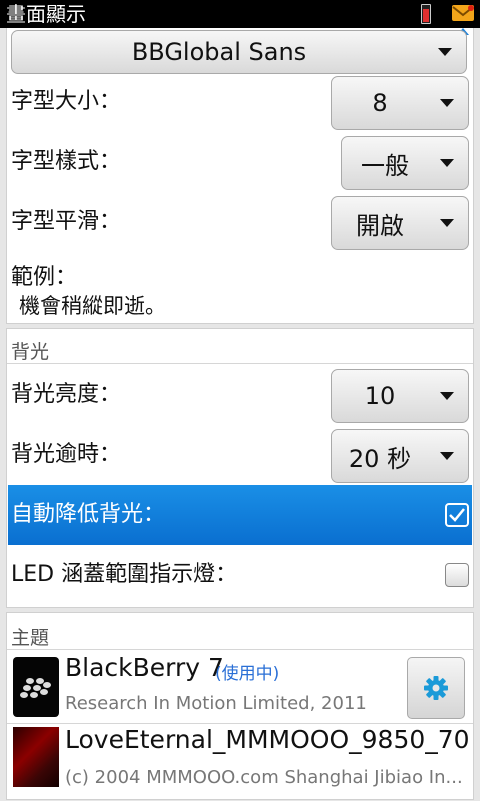 The image size is (480, 801). I want to click on section-header-theme: 主題, so click(30, 638).